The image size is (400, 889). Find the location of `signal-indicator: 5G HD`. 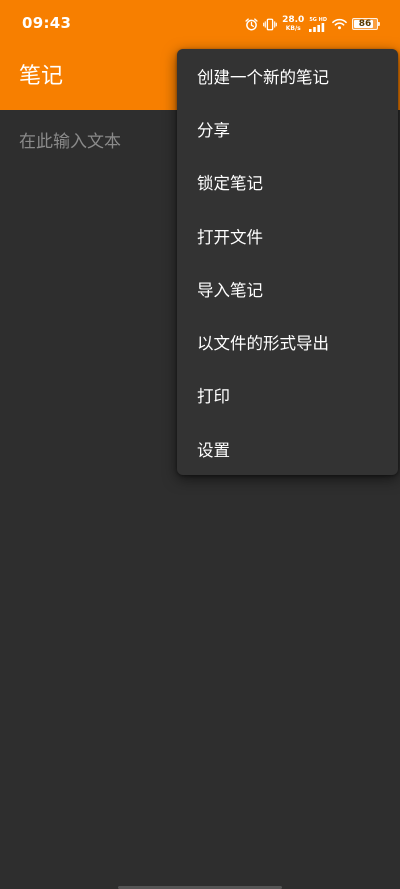

signal-indicator: 5G HD is located at coordinates (318, 24).